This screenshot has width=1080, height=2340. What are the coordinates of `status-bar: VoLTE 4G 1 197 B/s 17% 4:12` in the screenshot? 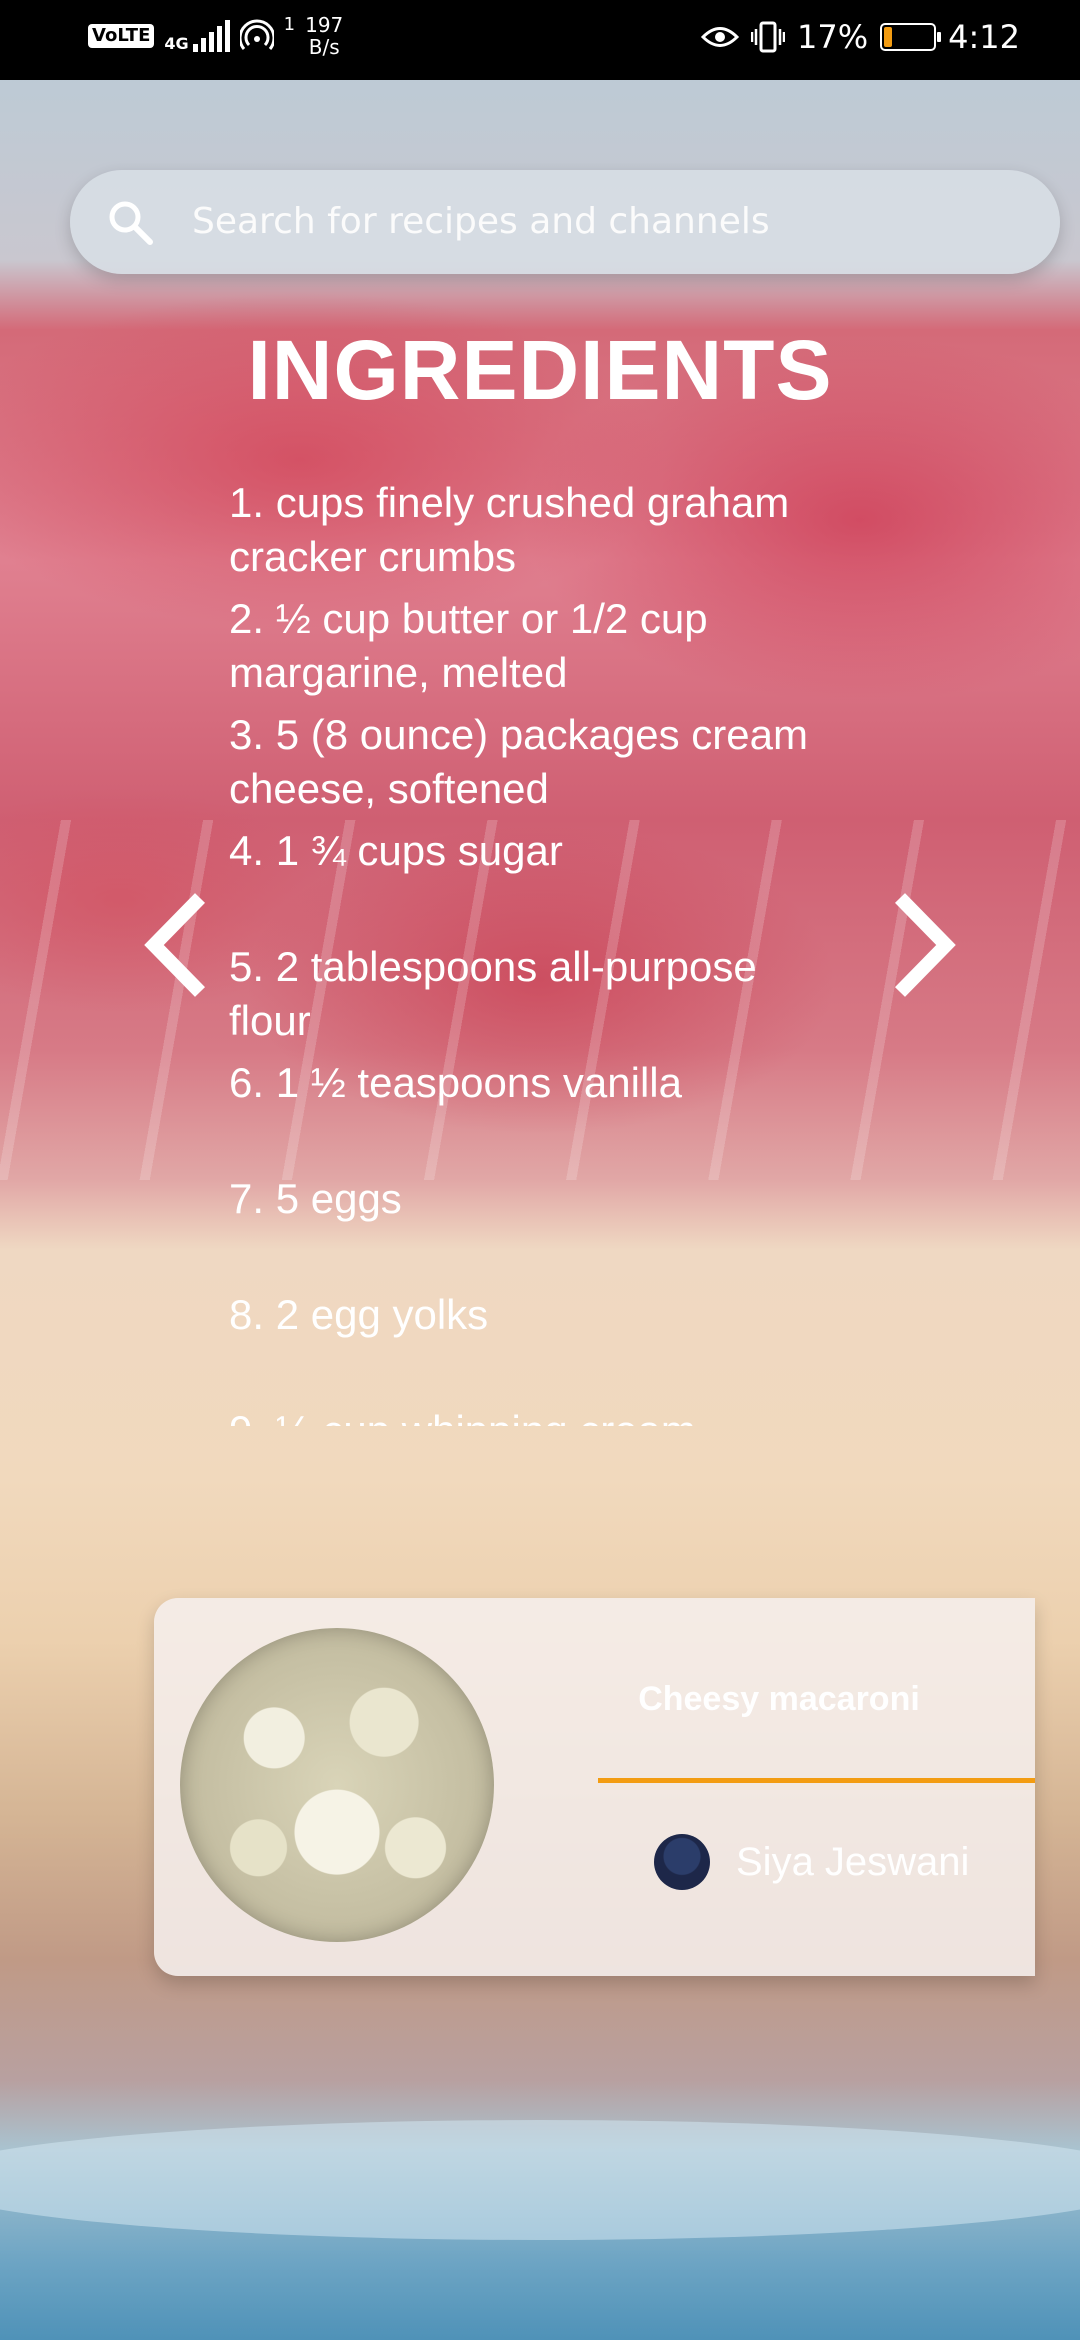 It's located at (540, 40).